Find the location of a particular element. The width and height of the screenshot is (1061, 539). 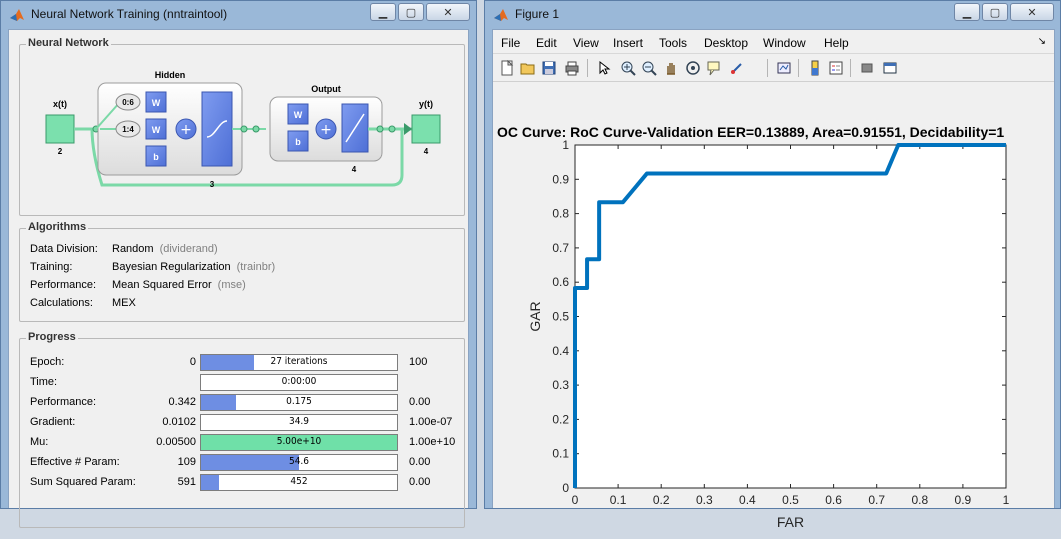

hidden-size: 3 is located at coordinates (212, 184).